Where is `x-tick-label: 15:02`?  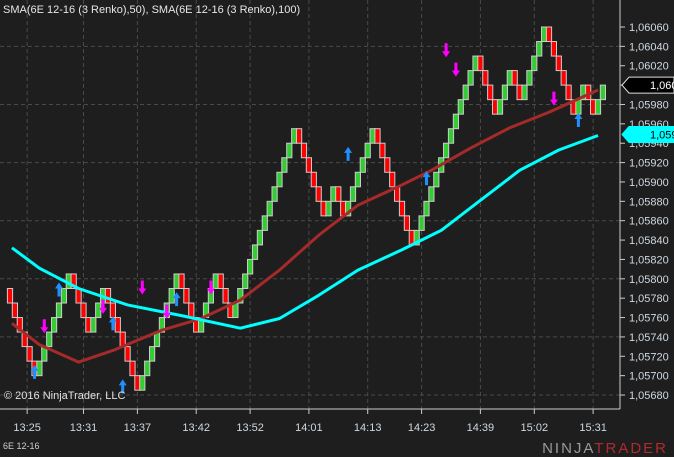 x-tick-label: 15:02 is located at coordinates (535, 428).